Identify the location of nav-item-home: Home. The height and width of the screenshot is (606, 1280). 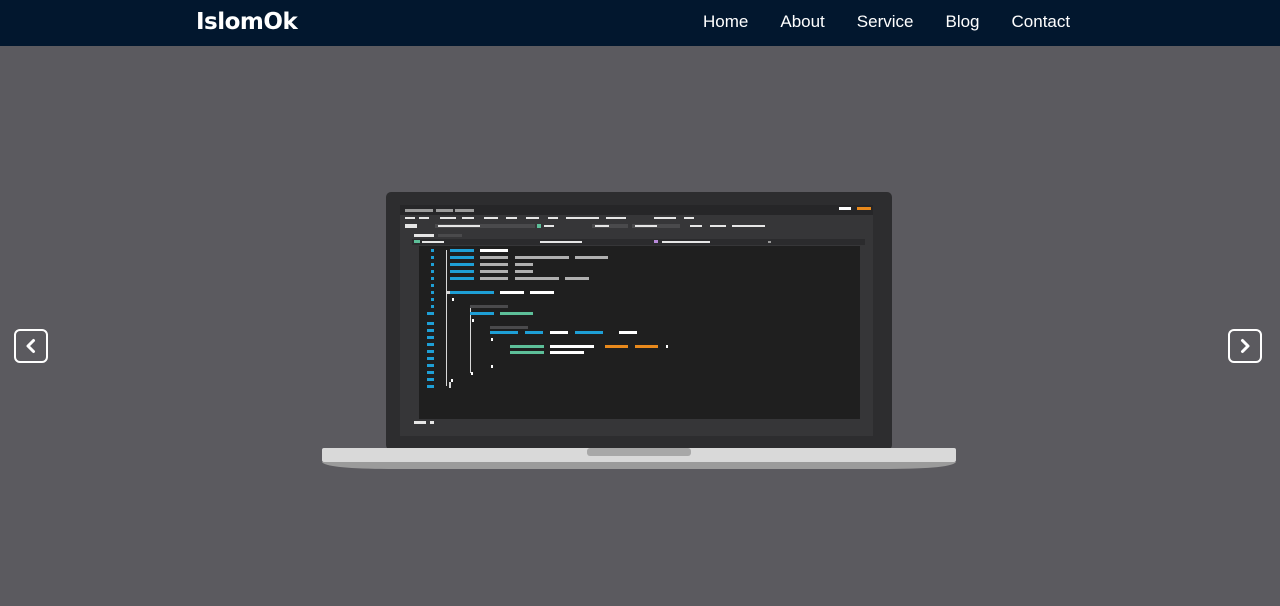
(725, 22).